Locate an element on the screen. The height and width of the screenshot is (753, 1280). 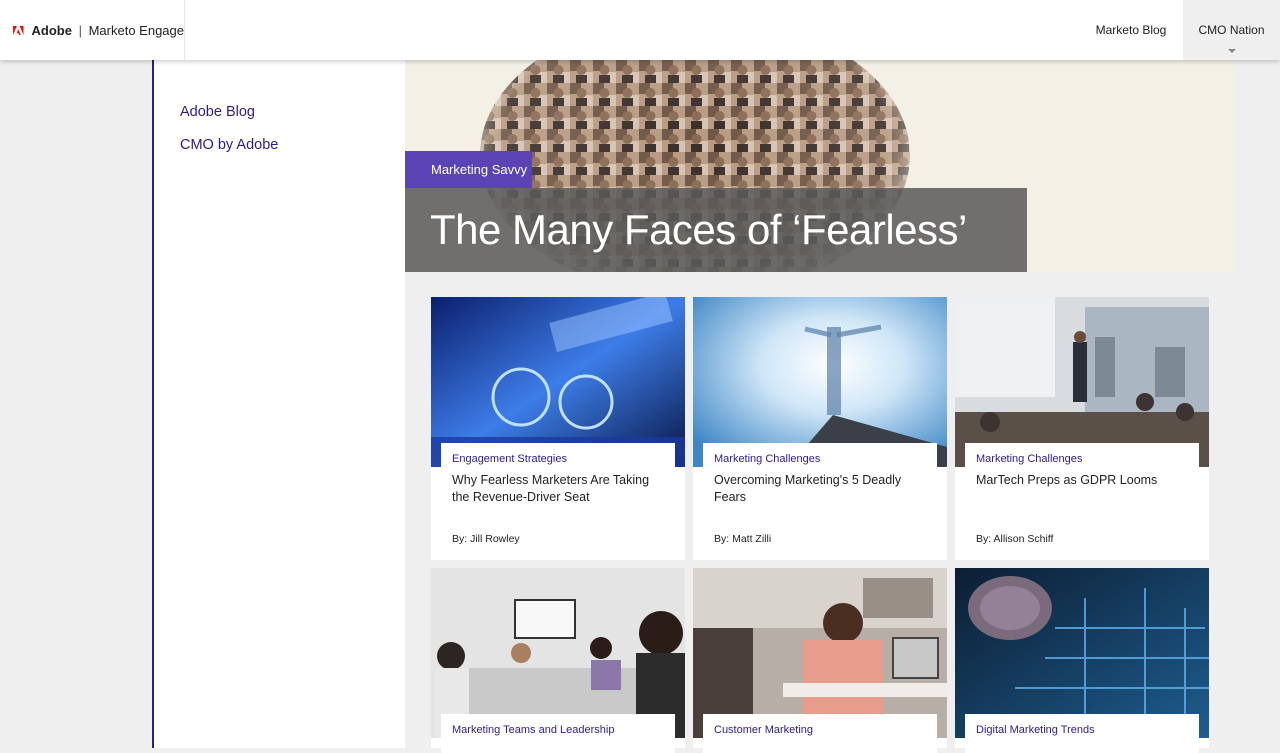
hero-title-box: The Many Faces of ‘Fearless’ is located at coordinates (716, 230).